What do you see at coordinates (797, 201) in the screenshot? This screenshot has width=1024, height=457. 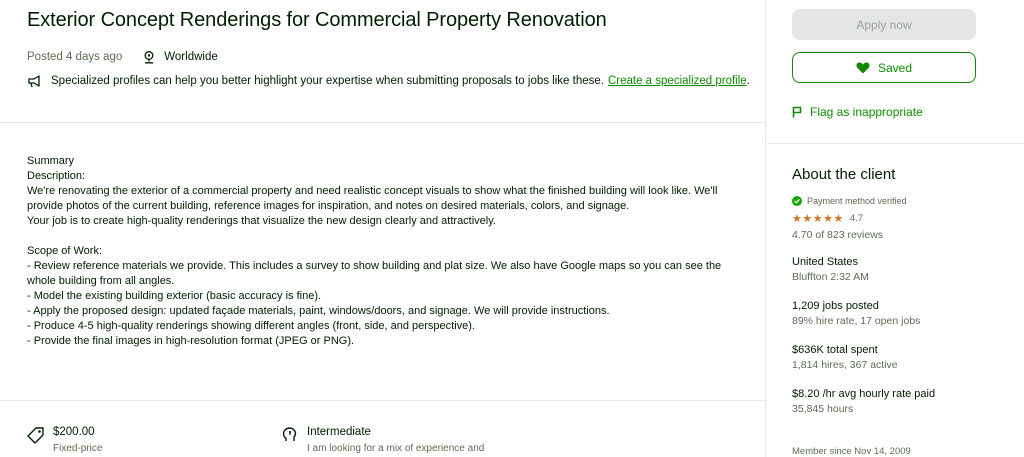 I see `verified-check-icon` at bounding box center [797, 201].